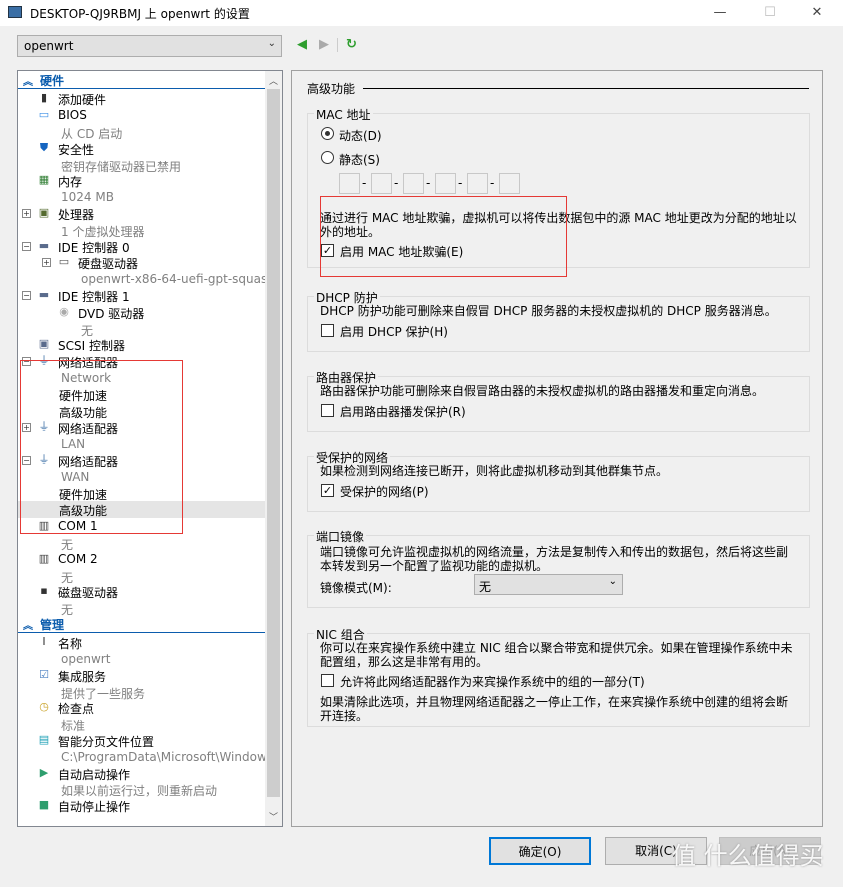 This screenshot has width=843, height=887. What do you see at coordinates (540, 851) in the screenshot?
I see `ok-button: 确定(O)` at bounding box center [540, 851].